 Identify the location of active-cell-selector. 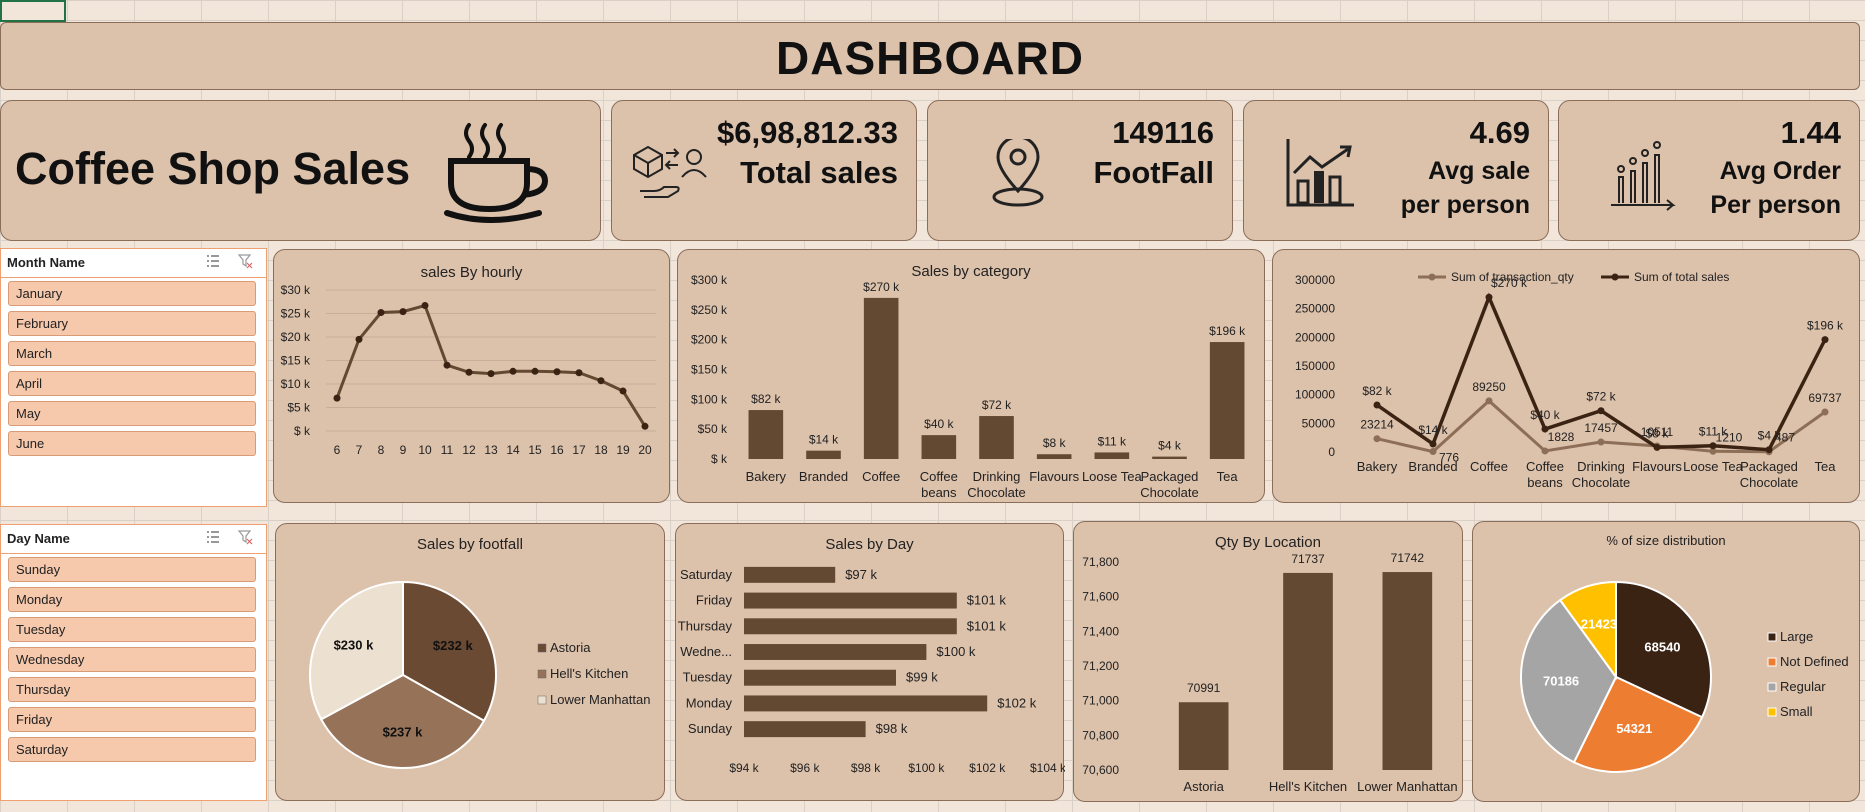
(33, 11).